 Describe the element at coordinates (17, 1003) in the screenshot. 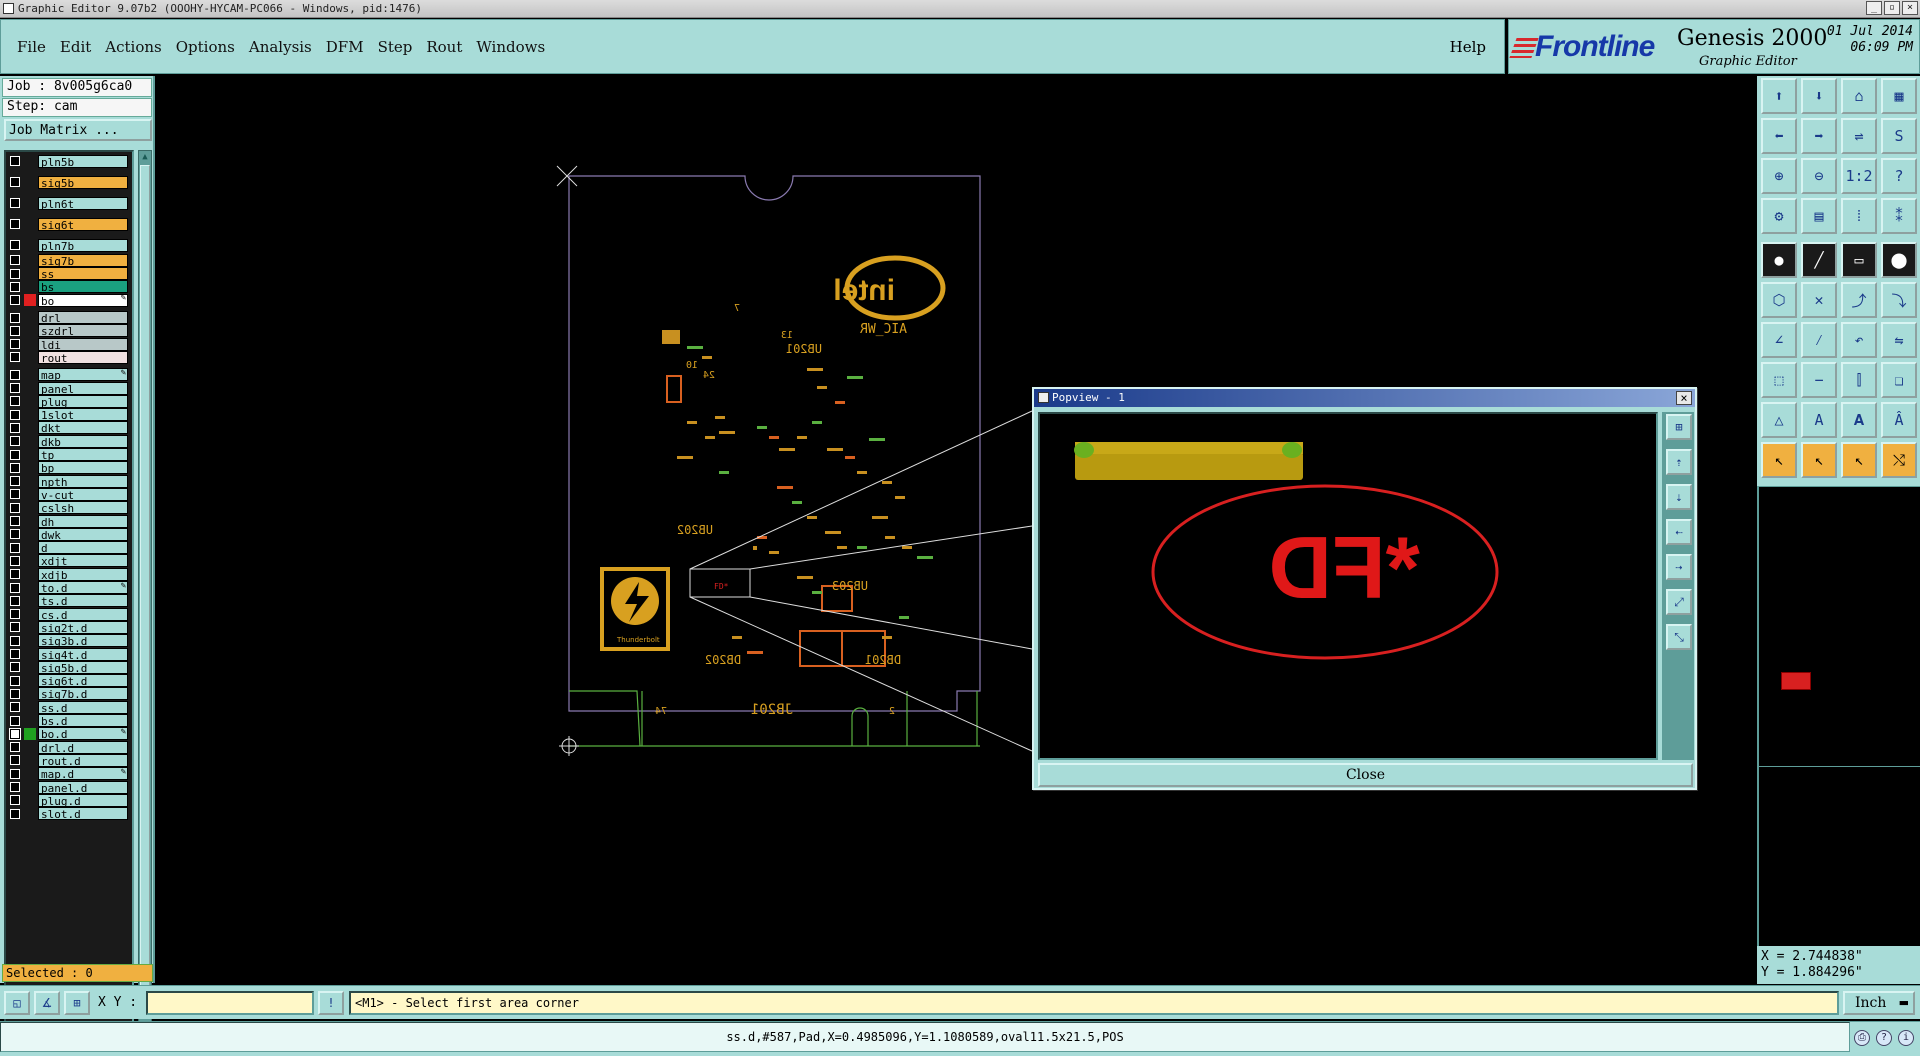

I see `snap-mode-icon: ◱` at that location.